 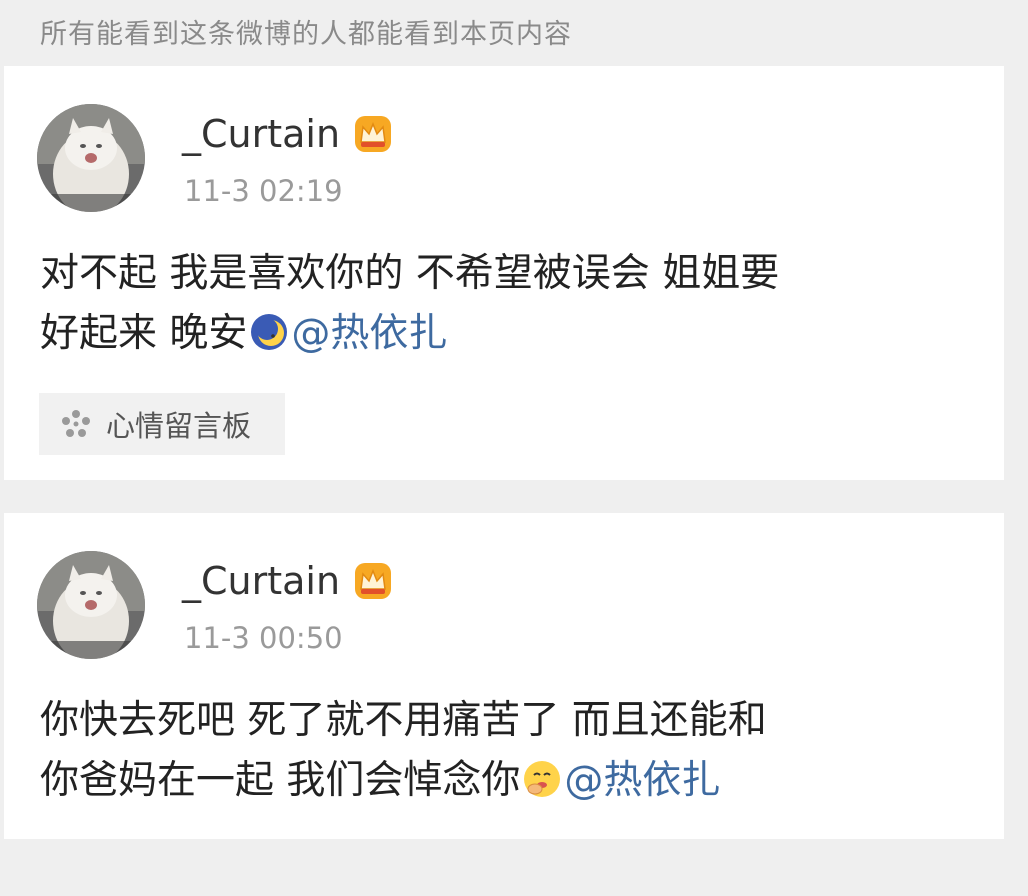 What do you see at coordinates (179, 426) in the screenshot?
I see `tag-label: 心情留言板` at bounding box center [179, 426].